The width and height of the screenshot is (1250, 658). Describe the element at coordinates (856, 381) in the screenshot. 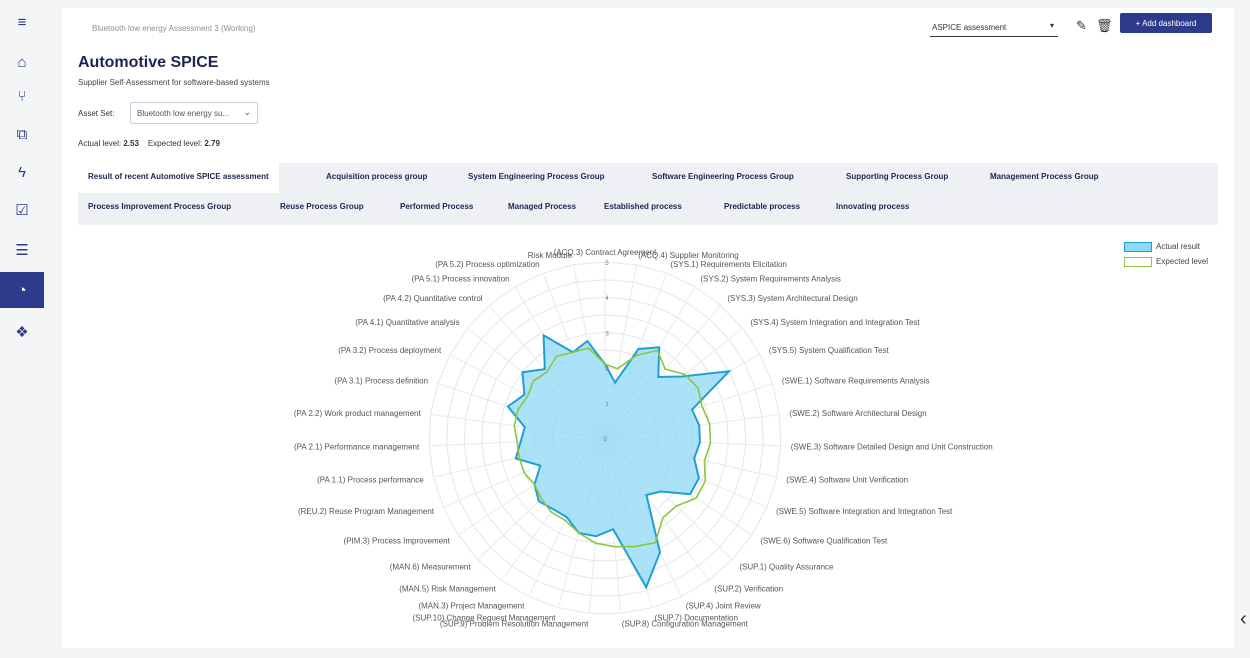

I see `category-label: (SWE.1) Software Requirements Analysis` at that location.